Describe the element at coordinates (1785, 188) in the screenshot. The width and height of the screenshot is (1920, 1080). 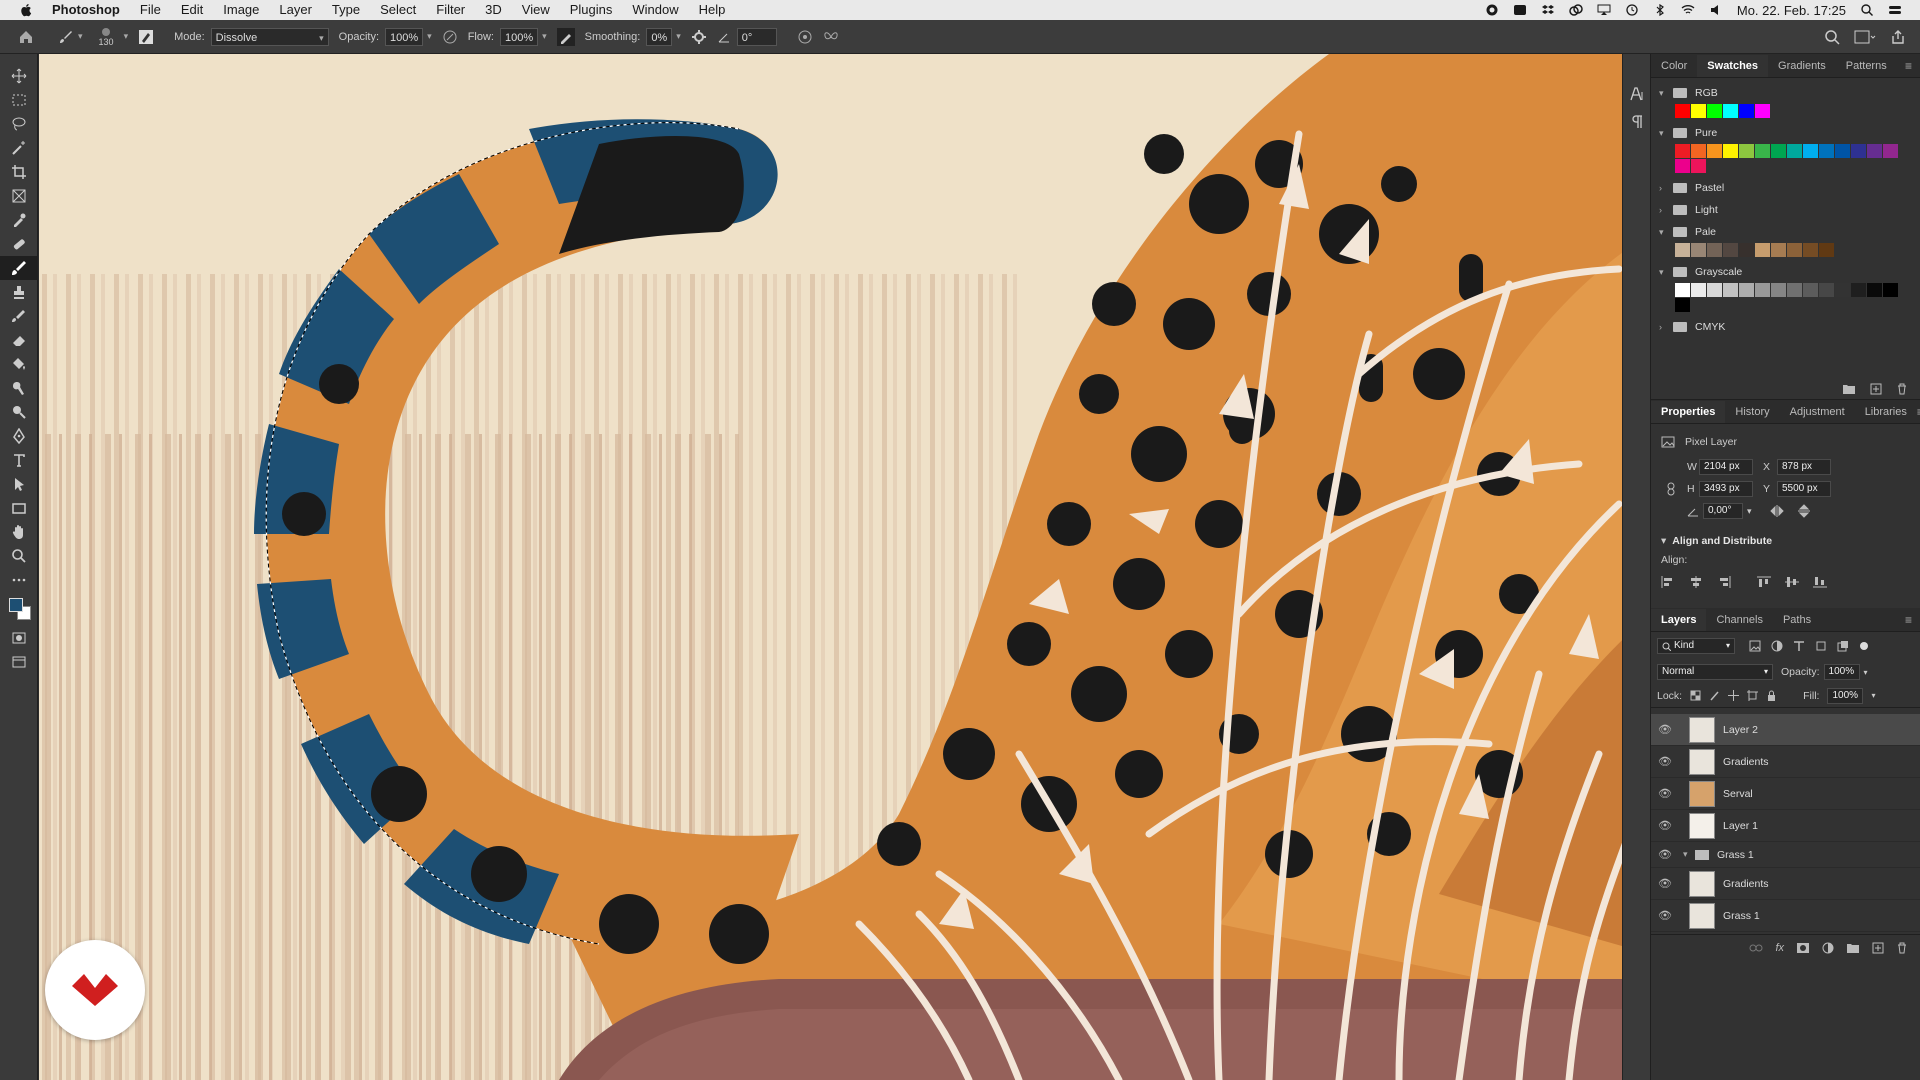
I see `swatch-group-pastel: › Pastel` at that location.